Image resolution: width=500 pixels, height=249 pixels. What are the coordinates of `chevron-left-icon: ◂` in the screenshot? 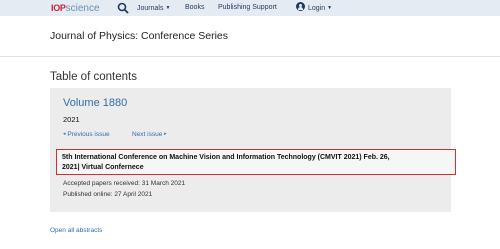 It's located at (64, 134).